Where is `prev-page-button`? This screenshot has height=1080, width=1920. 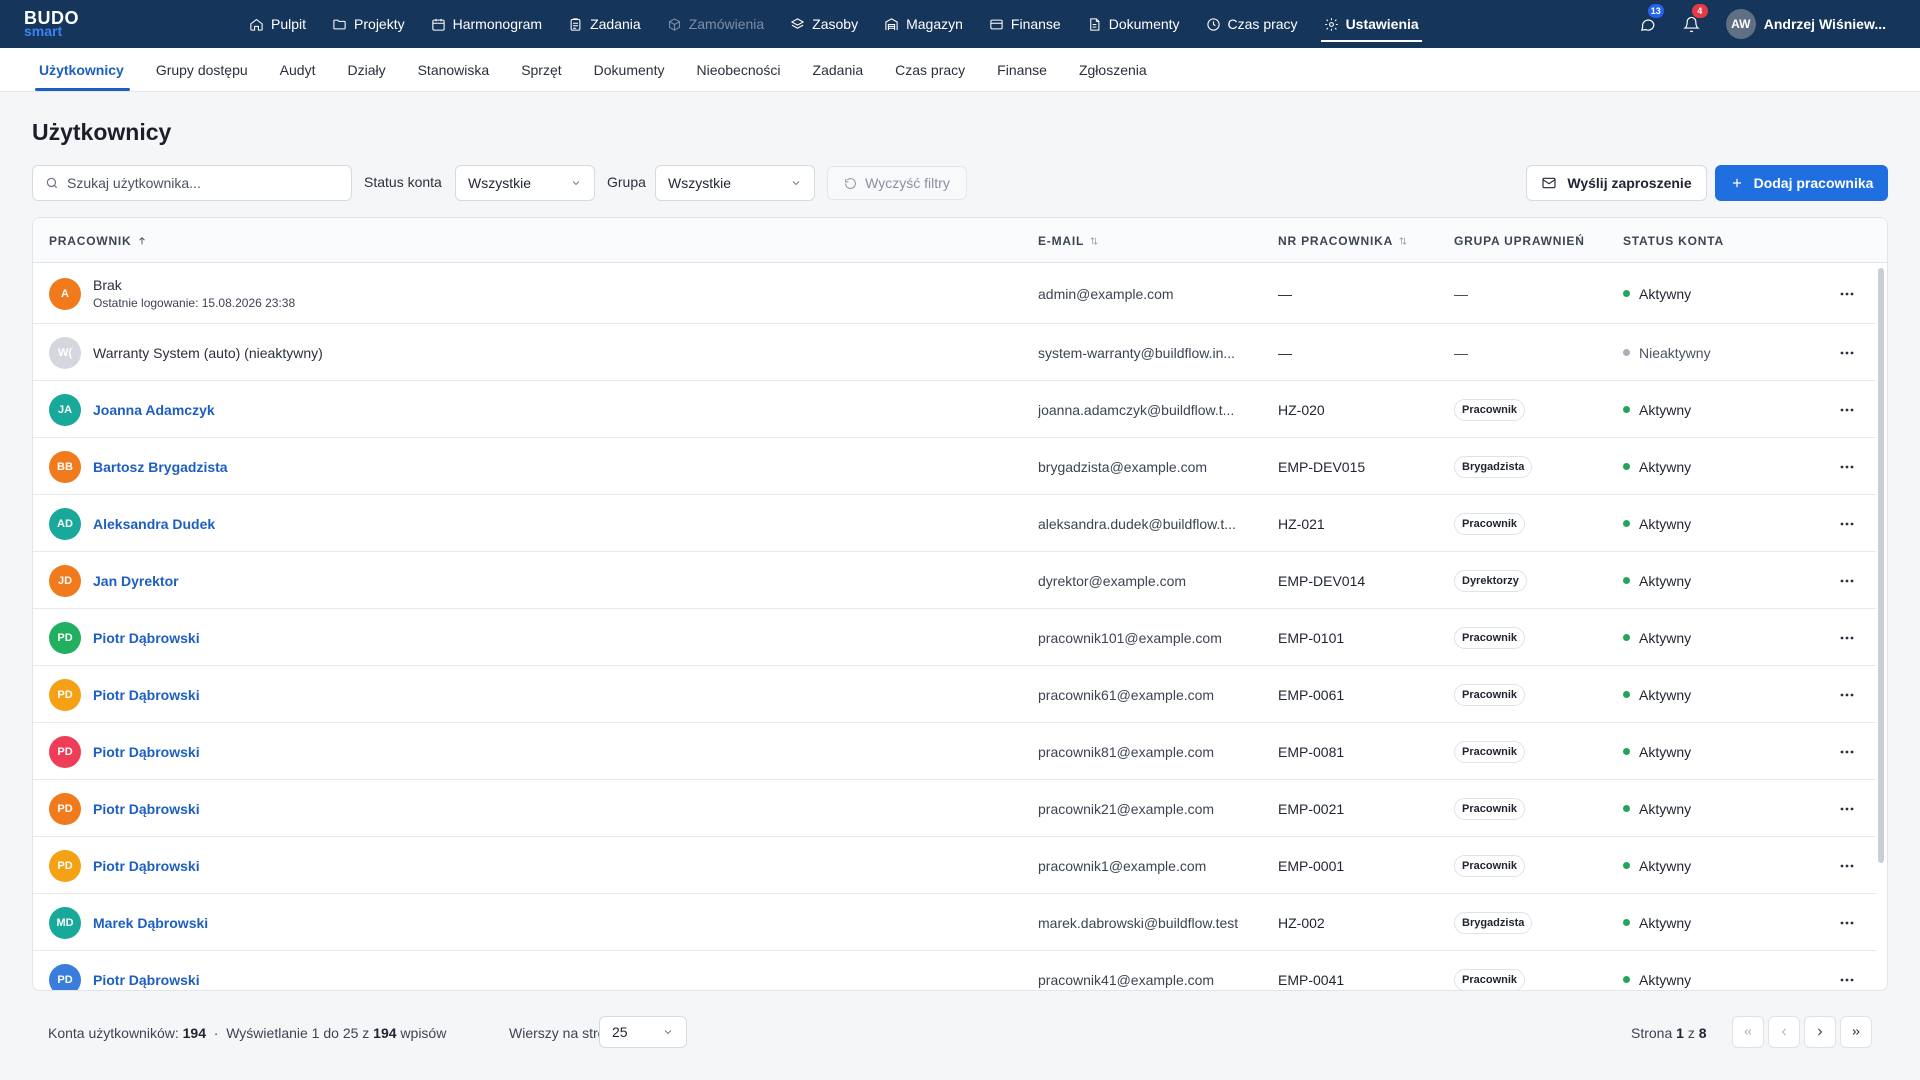 prev-page-button is located at coordinates (1784, 1032).